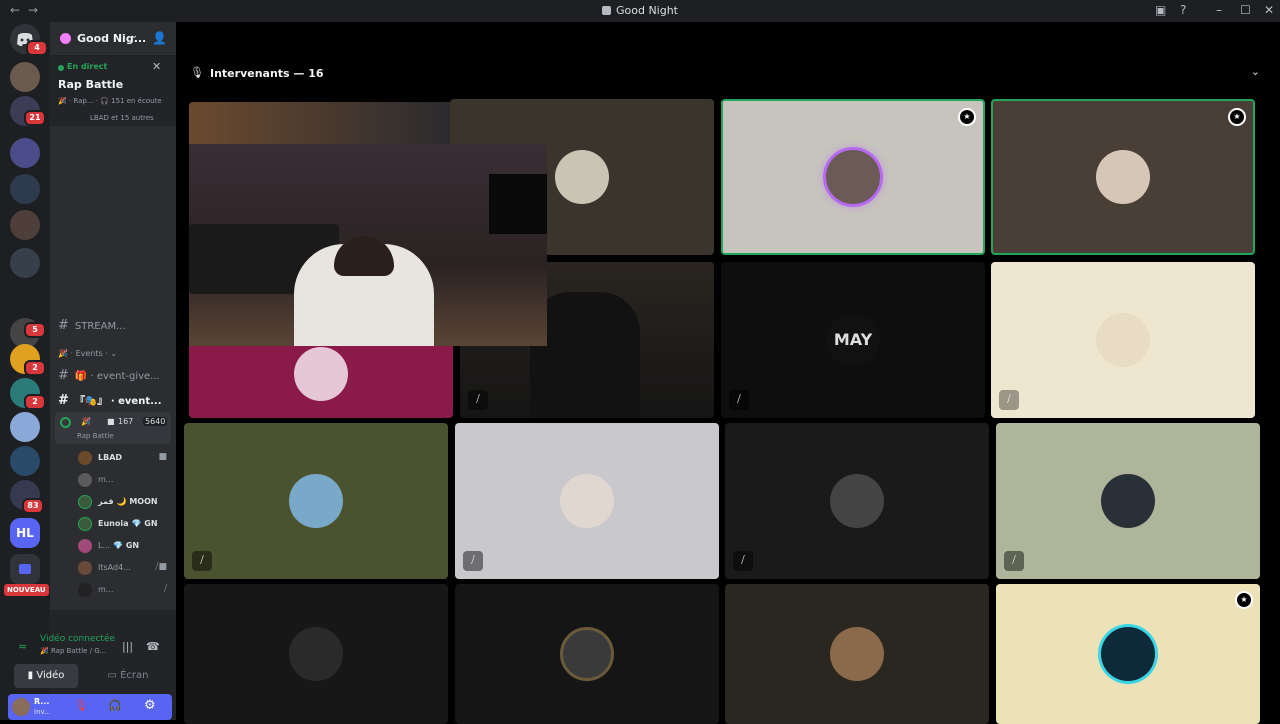 This screenshot has height=724, width=1280. Describe the element at coordinates (853, 340) in the screenshot. I see `participant-tile: MAY ⧸` at that location.